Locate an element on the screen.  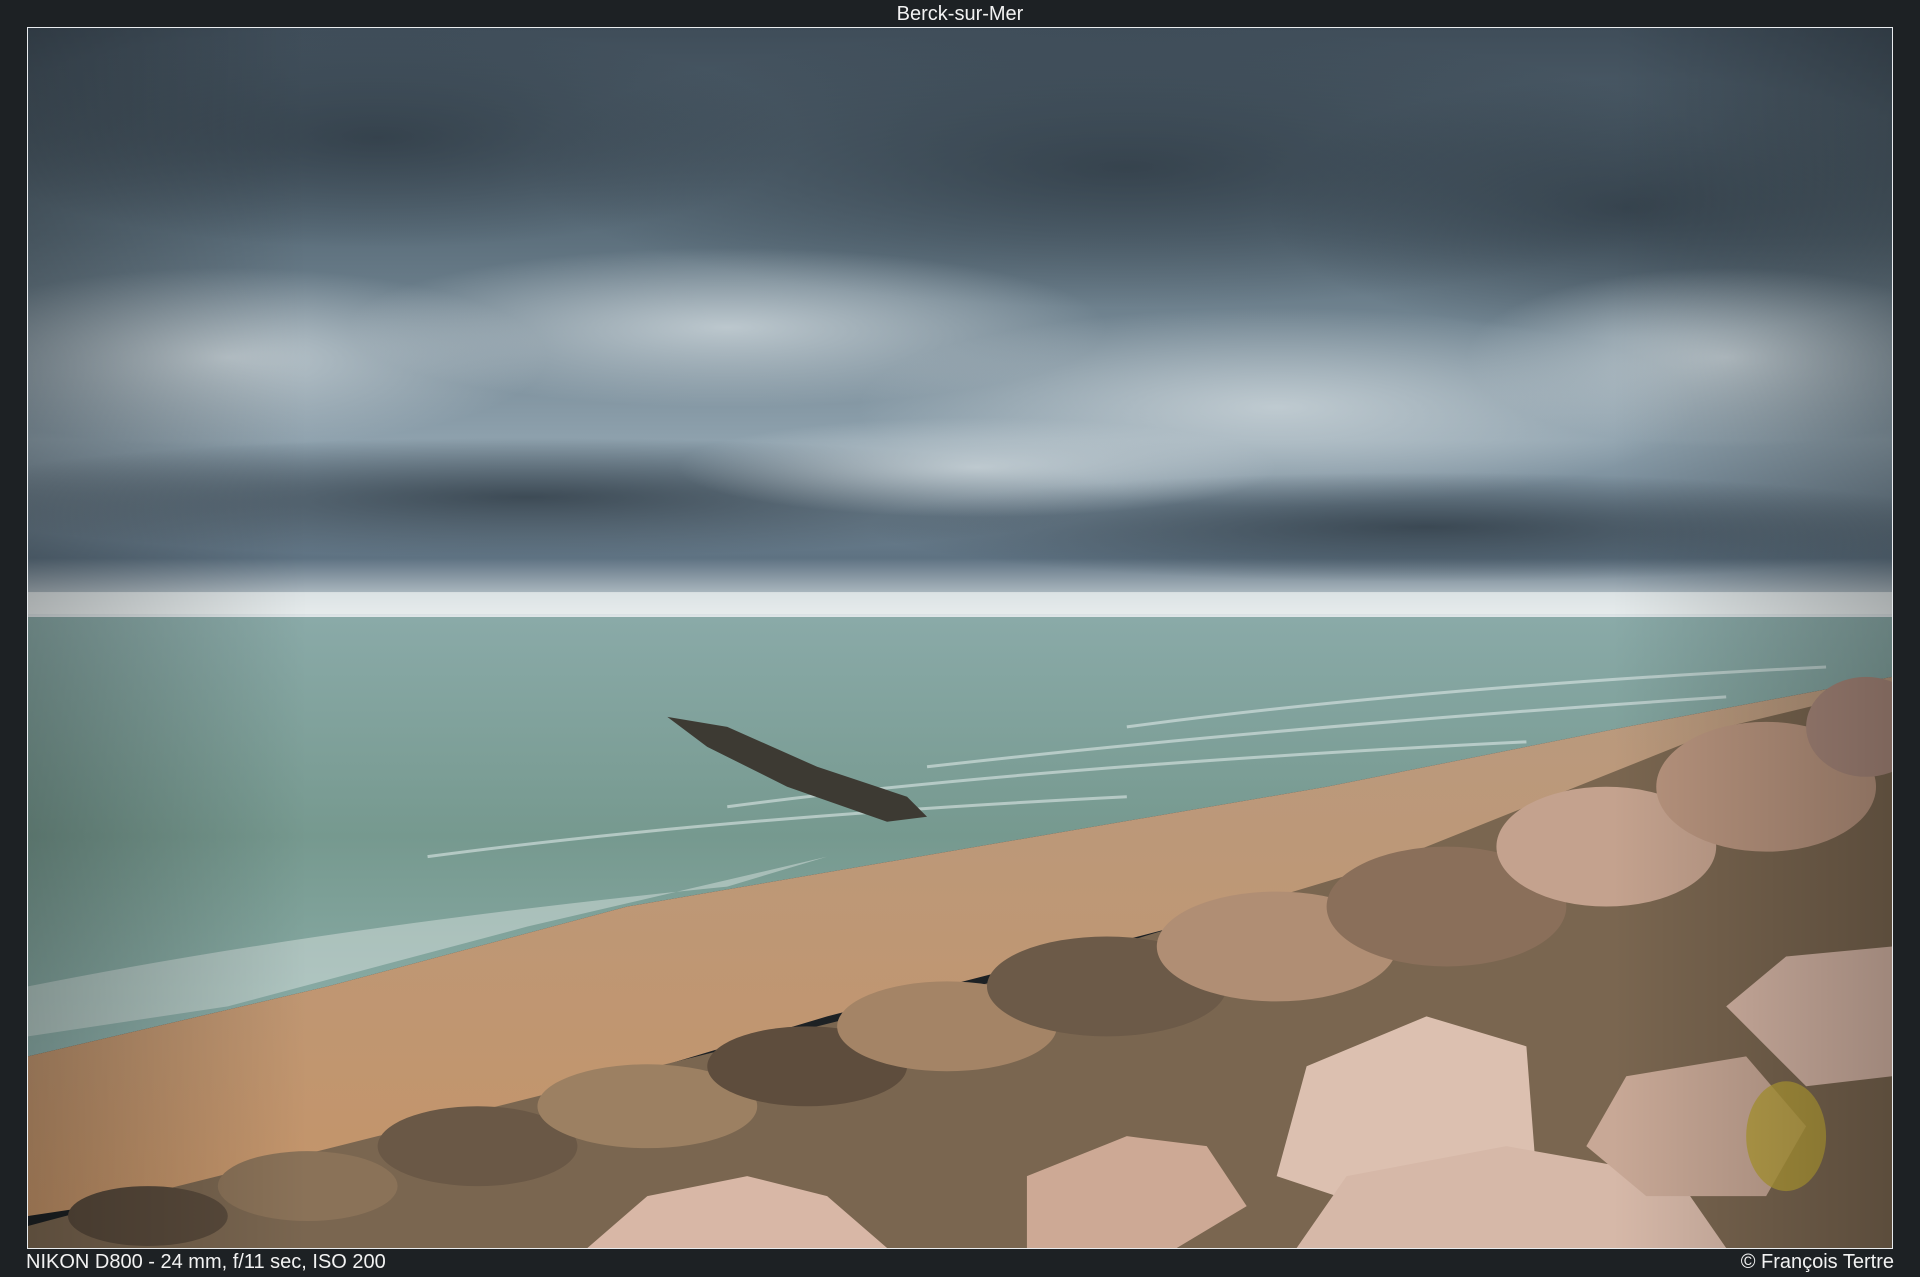
photo-title: Berck-sur-Mer is located at coordinates (960, 14).